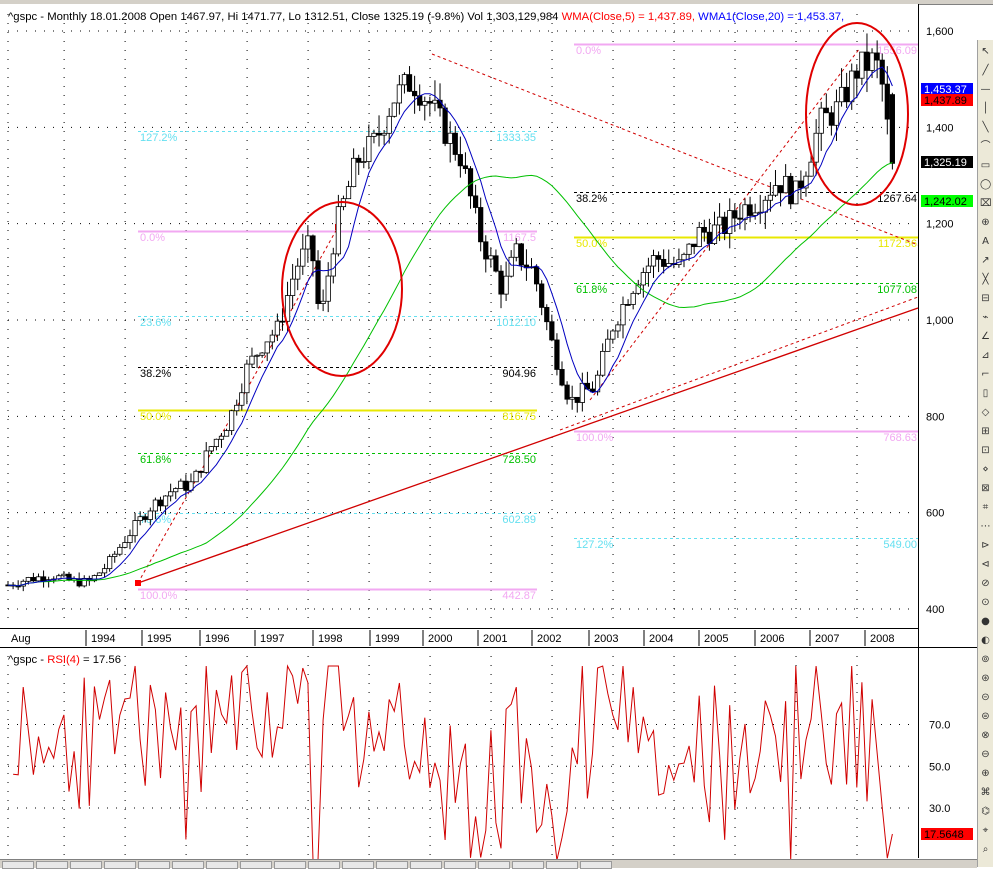  Describe the element at coordinates (985, 298) in the screenshot. I see `toolbar-tool-icon: ⊟` at that location.